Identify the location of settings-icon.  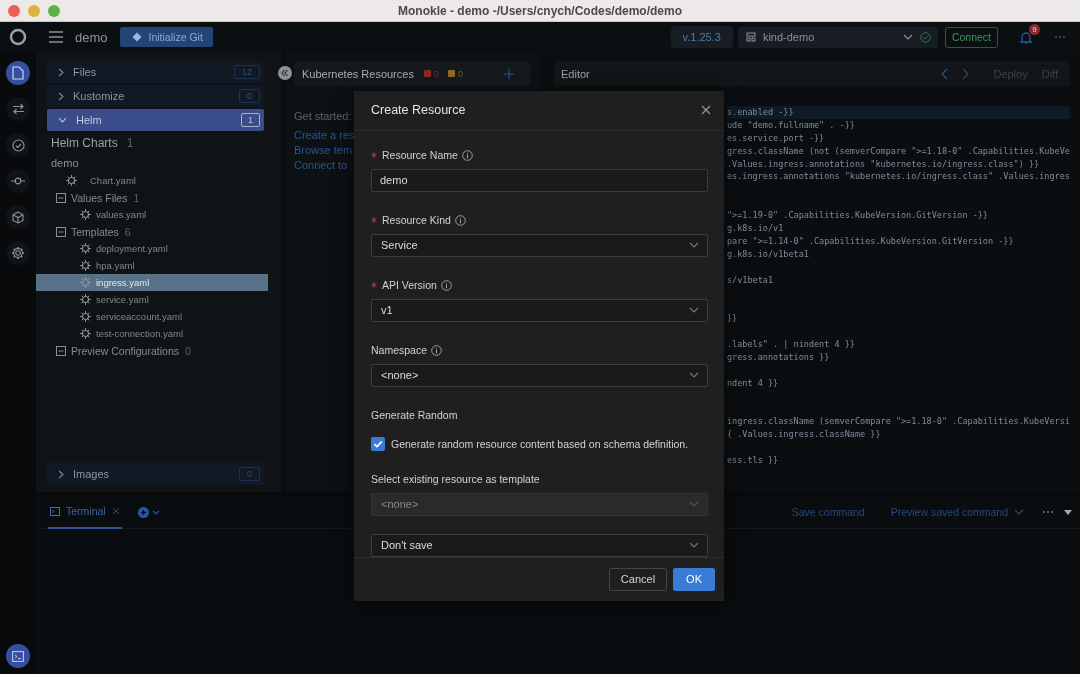
(18, 253).